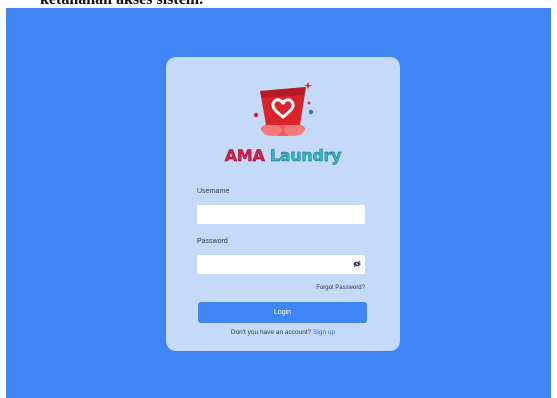 The image size is (557, 398). I want to click on password-label: Password, so click(212, 241).